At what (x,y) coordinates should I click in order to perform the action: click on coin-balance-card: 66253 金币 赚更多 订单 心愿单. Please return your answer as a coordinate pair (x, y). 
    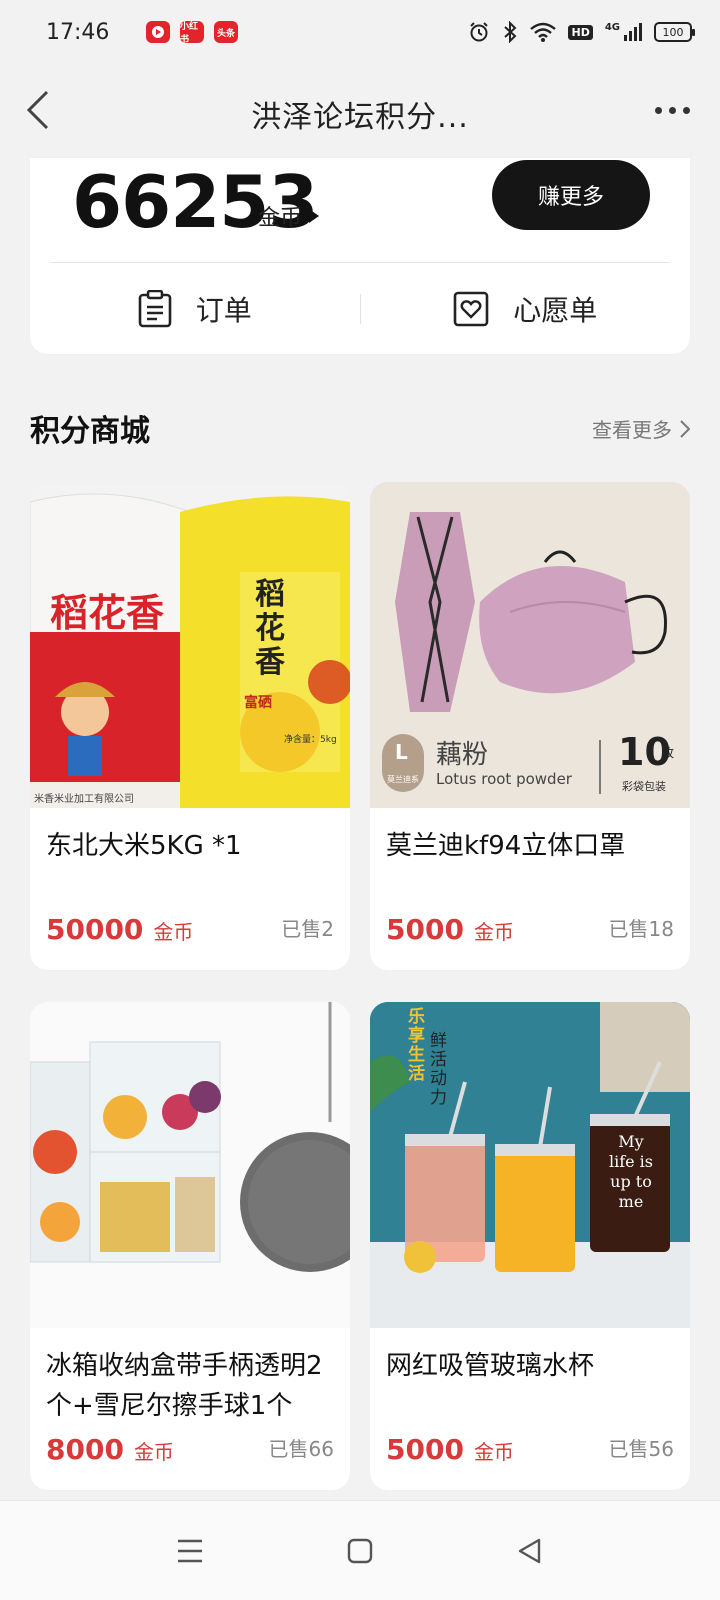
    Looking at the image, I should click on (360, 256).